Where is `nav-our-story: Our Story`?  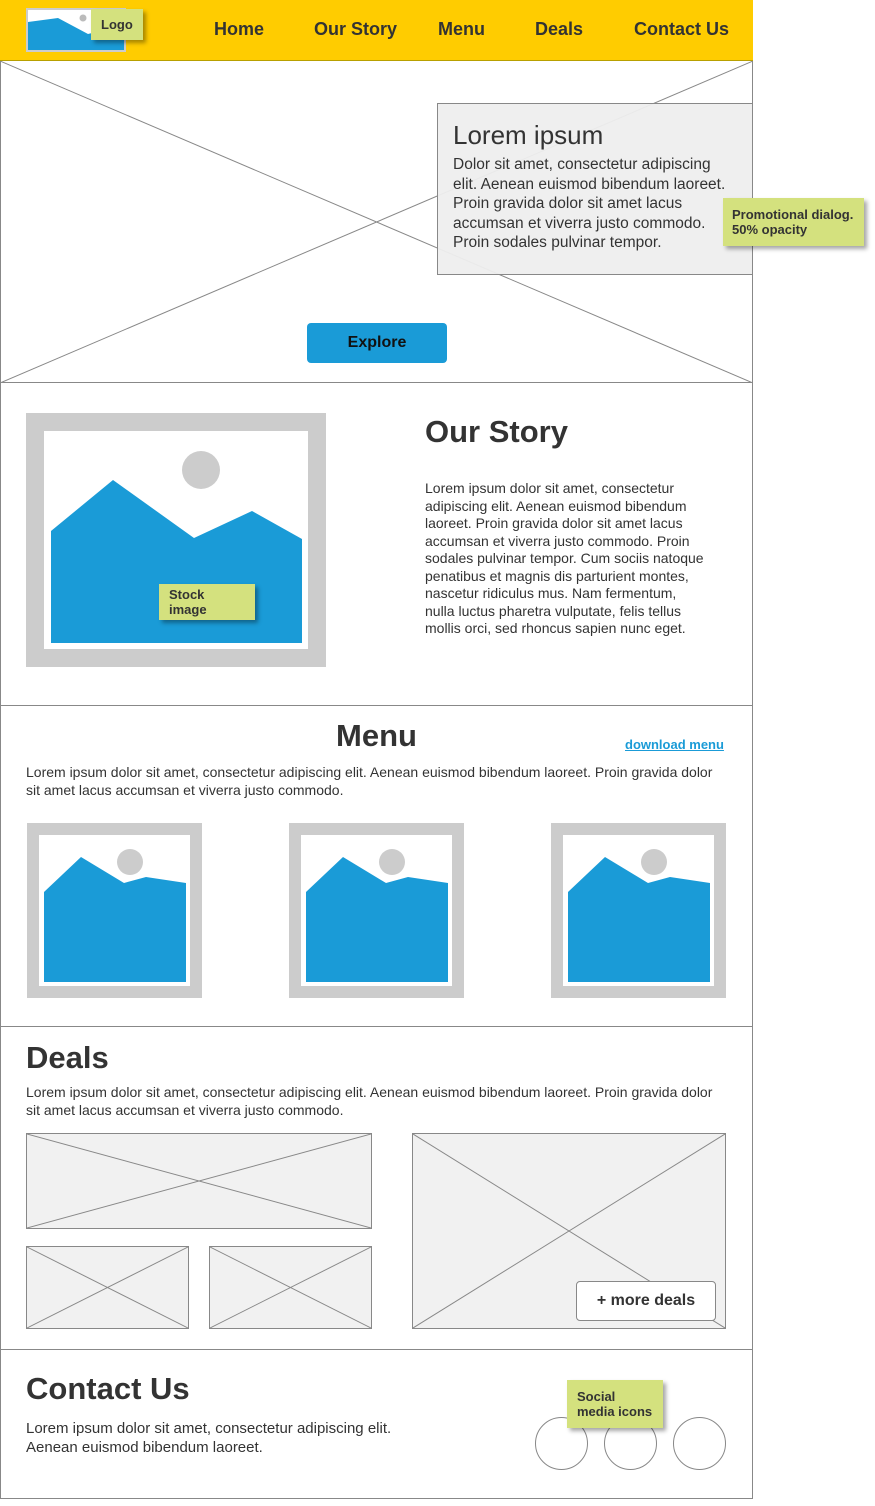
nav-our-story: Our Story is located at coordinates (355, 29).